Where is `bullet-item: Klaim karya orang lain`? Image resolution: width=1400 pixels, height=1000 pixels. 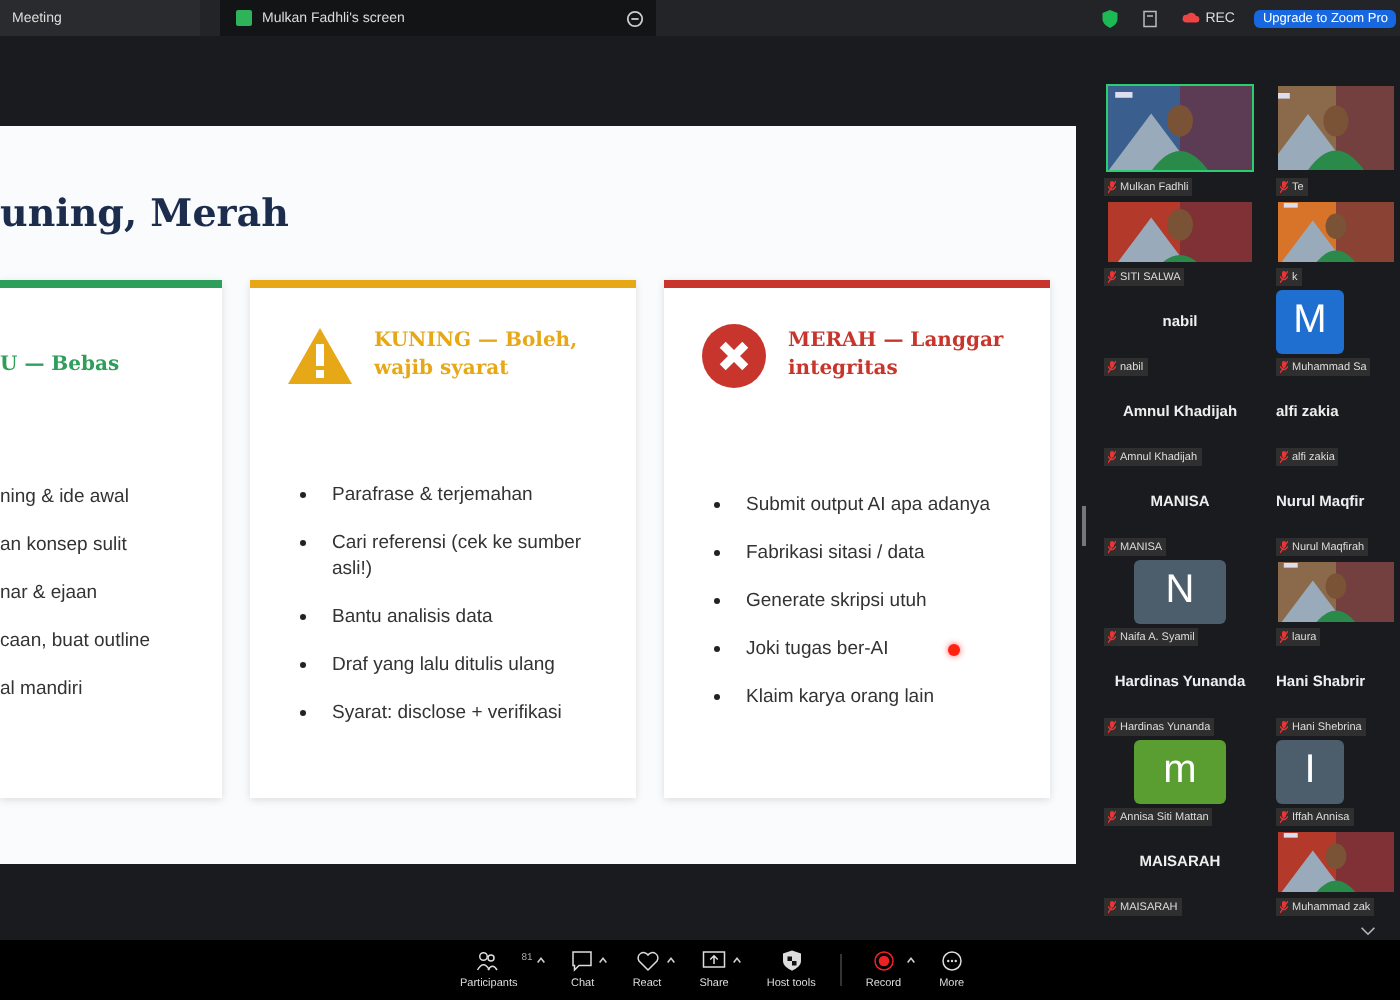
bullet-item: Klaim karya orang lain is located at coordinates (873, 697).